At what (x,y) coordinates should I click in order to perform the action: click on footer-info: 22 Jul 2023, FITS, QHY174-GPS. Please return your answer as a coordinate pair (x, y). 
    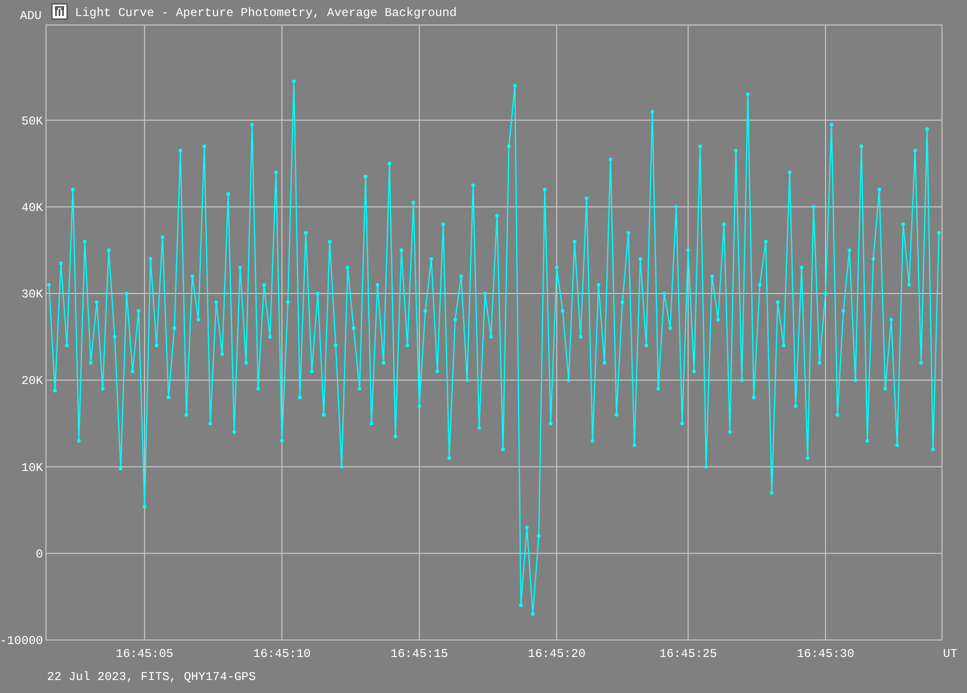
    Looking at the image, I should click on (151, 677).